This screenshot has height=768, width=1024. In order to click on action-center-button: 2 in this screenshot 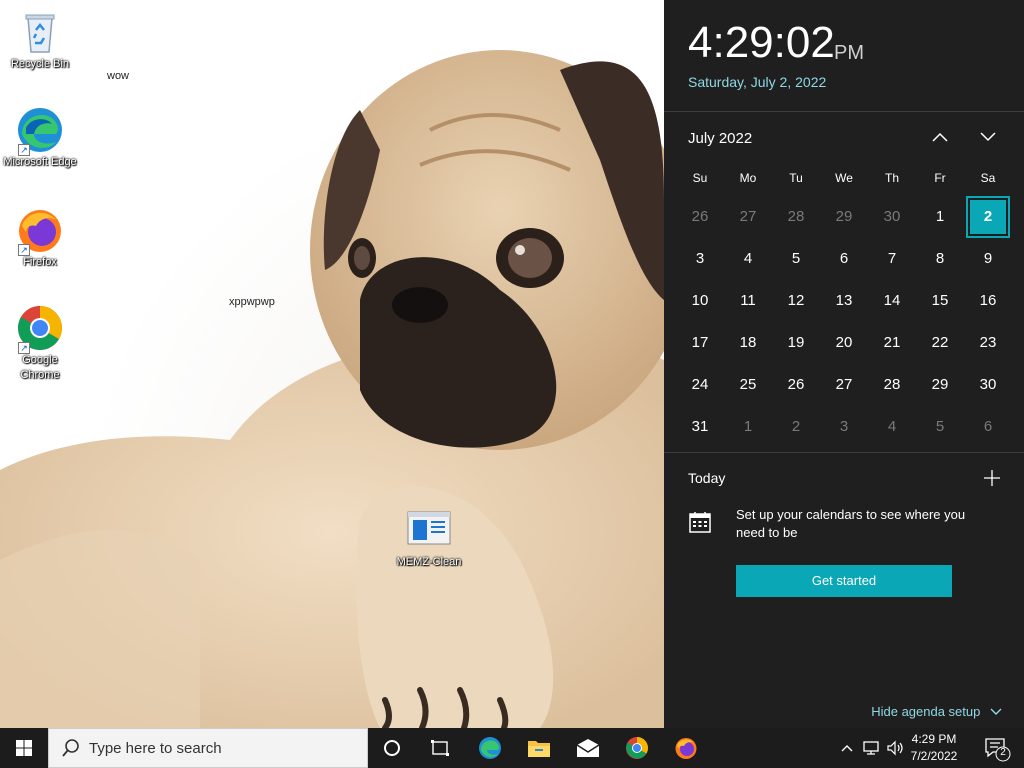, I will do `click(996, 748)`.